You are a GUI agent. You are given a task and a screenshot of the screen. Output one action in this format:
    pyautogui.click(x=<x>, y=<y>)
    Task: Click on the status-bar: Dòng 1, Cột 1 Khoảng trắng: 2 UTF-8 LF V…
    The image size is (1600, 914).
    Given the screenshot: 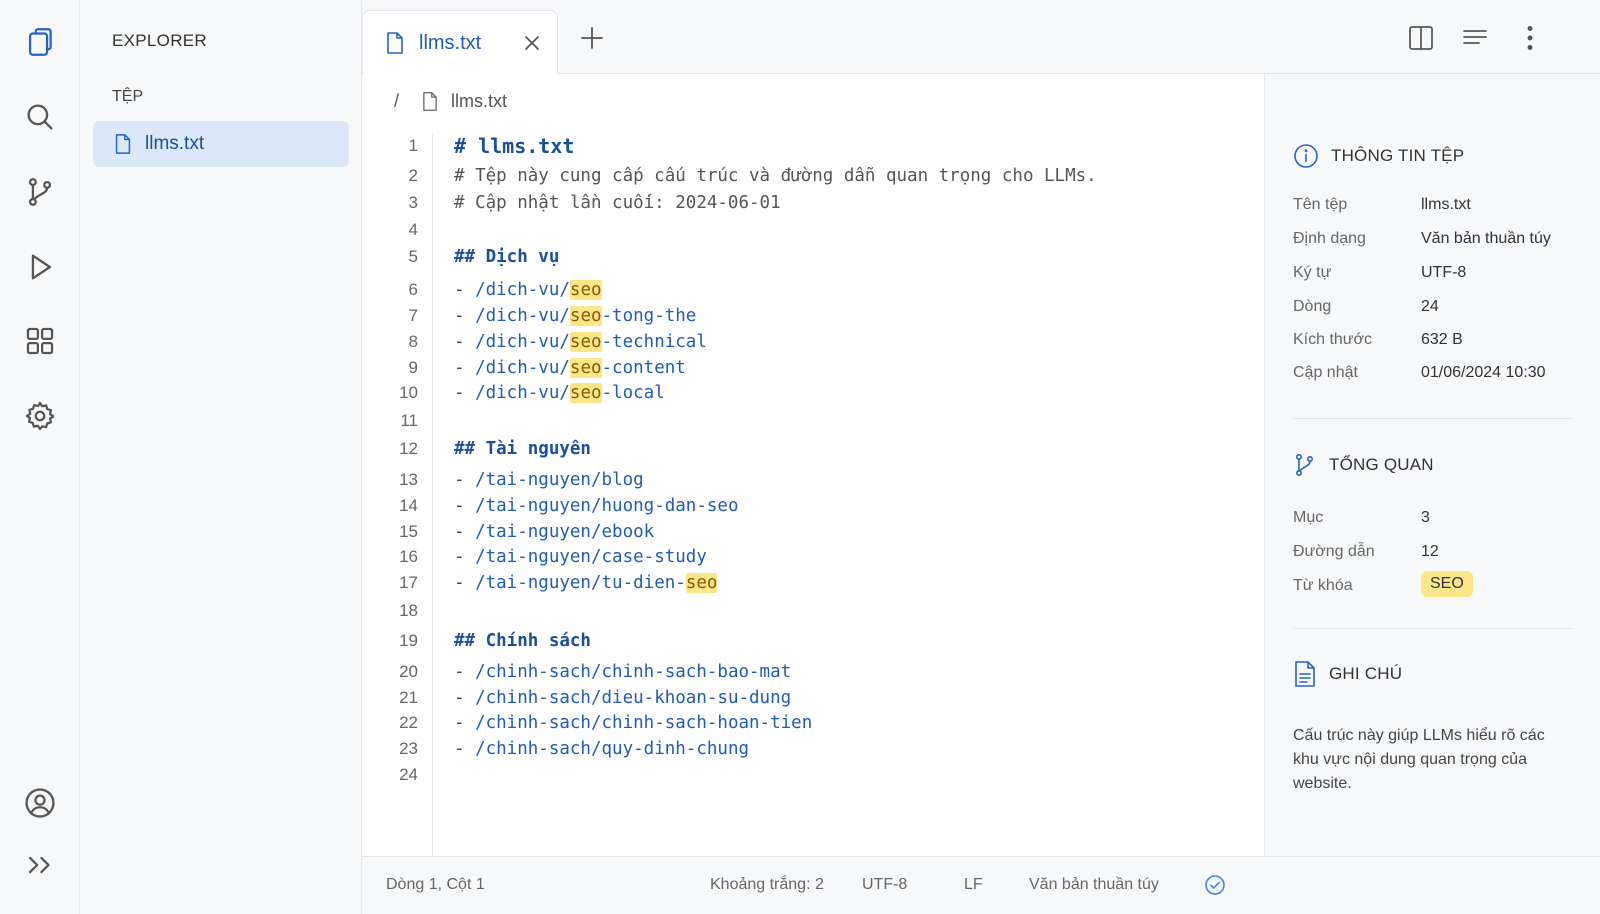 What is the action you would take?
    pyautogui.click(x=981, y=885)
    